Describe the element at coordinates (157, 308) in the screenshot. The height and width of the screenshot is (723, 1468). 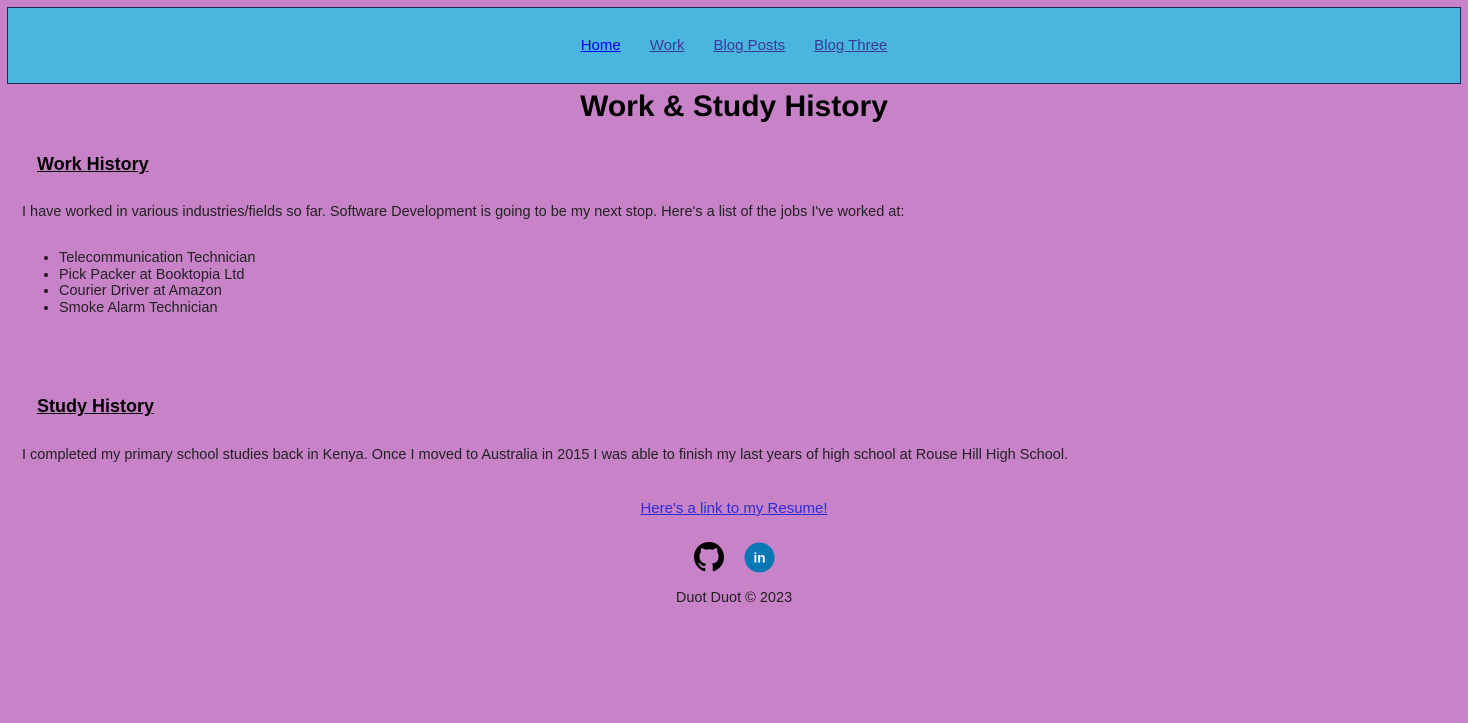
I see `list-item: Smoke Alarm Technician` at that location.